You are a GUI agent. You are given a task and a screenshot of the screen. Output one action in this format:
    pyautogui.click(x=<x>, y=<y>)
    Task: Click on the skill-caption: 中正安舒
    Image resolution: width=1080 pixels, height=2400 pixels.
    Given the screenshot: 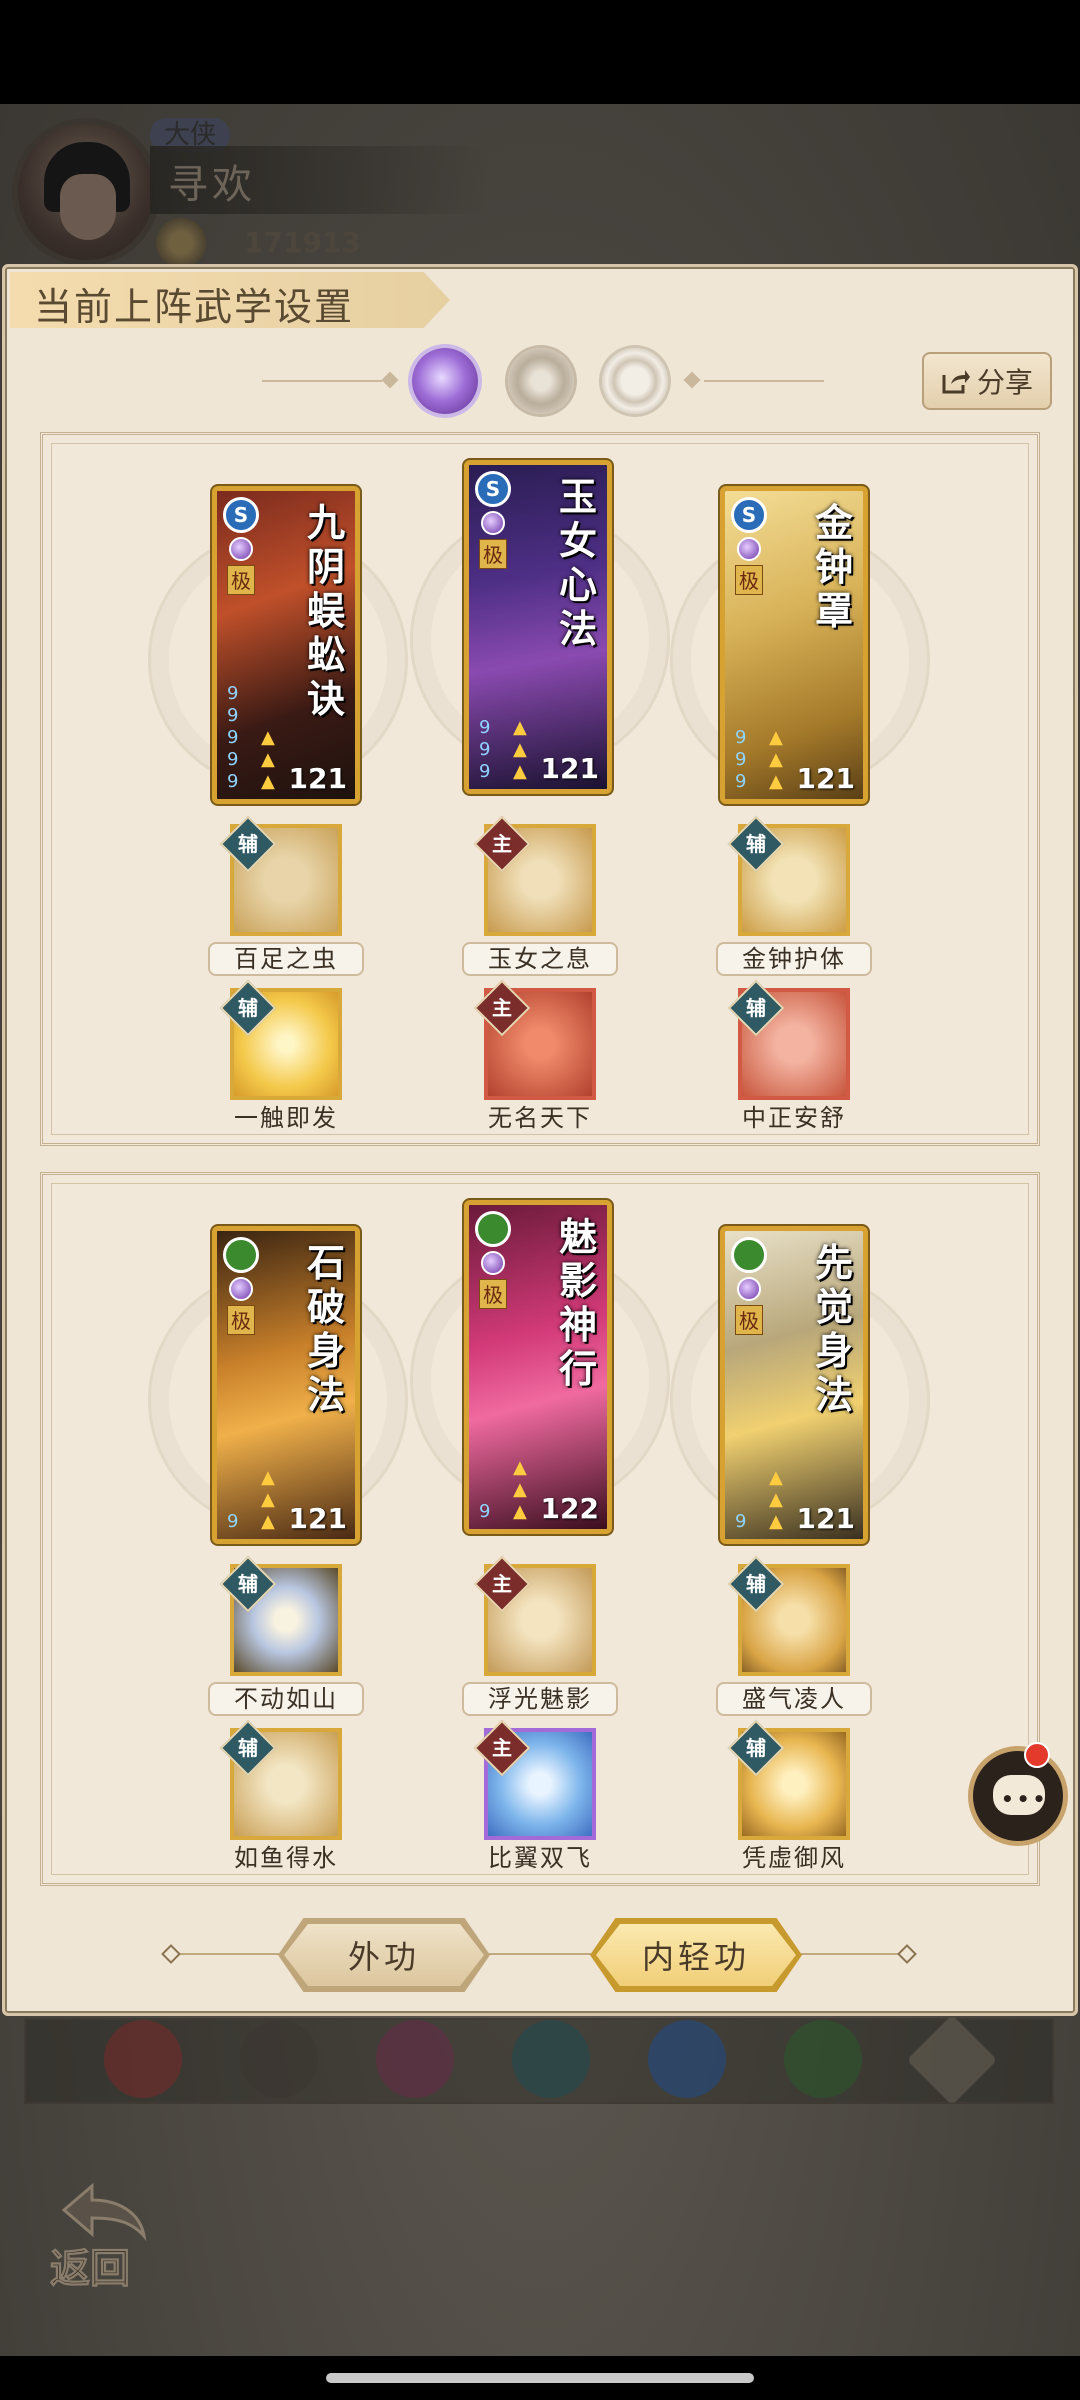 What is the action you would take?
    pyautogui.click(x=794, y=1118)
    